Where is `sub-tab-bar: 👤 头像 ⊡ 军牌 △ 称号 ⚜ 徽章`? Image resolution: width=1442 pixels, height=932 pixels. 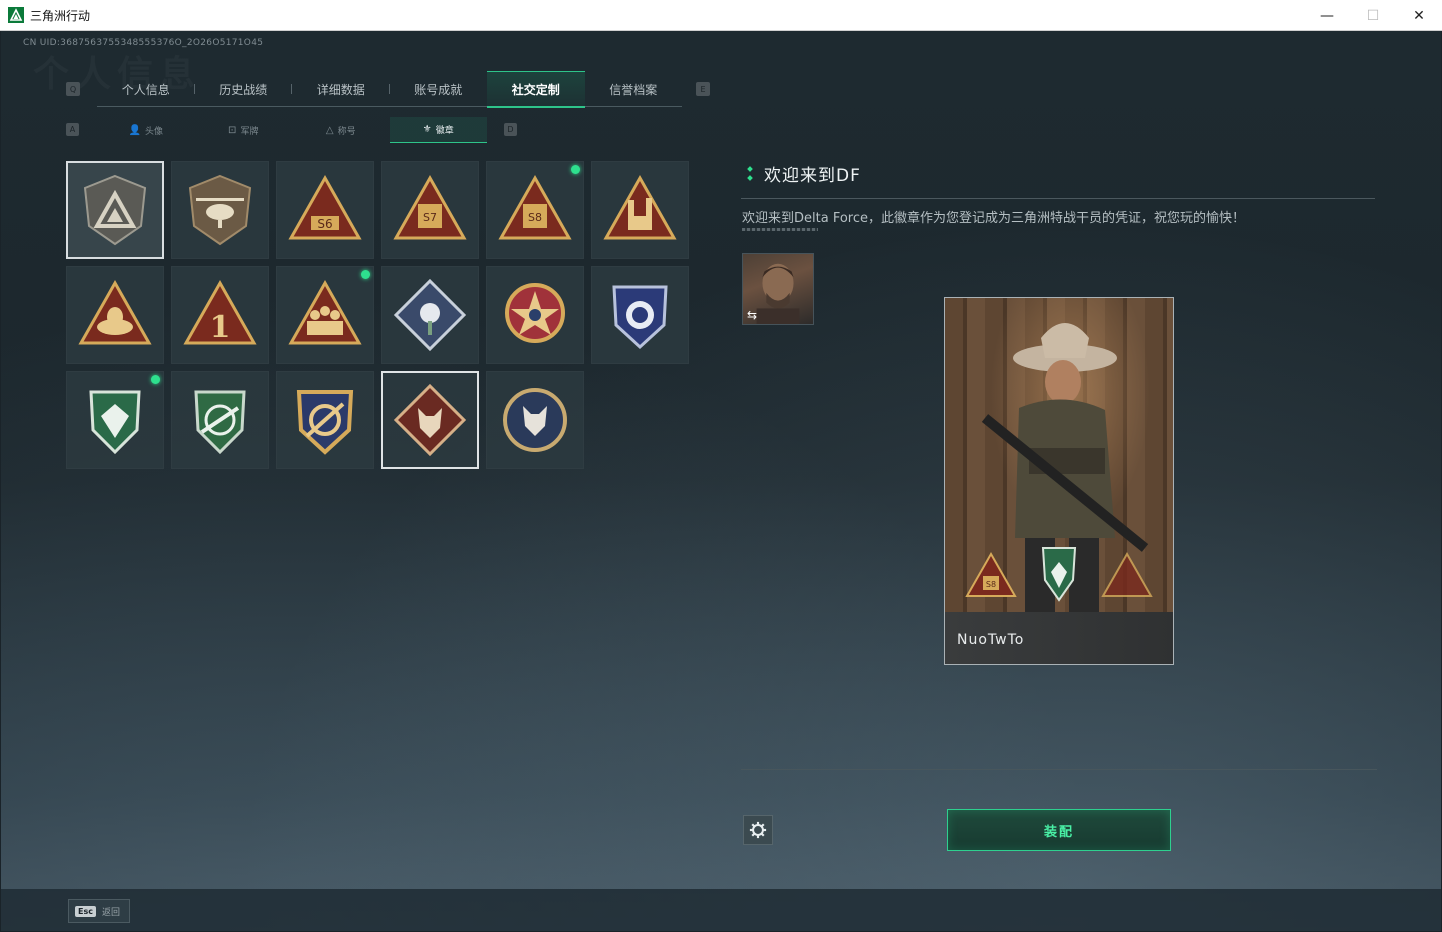
sub-tab-bar: 👤 头像 ⊡ 军牌 △ 称号 ⚜ 徽章 is located at coordinates (292, 130).